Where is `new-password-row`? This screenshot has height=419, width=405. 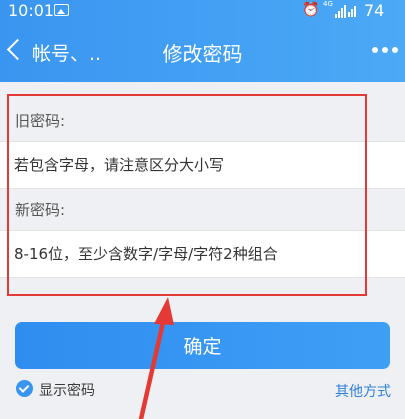 new-password-row is located at coordinates (202, 254).